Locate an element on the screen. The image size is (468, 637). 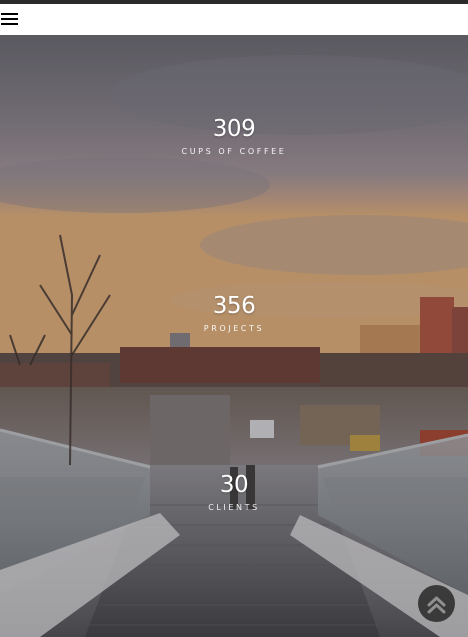
navbar is located at coordinates (234, 19).